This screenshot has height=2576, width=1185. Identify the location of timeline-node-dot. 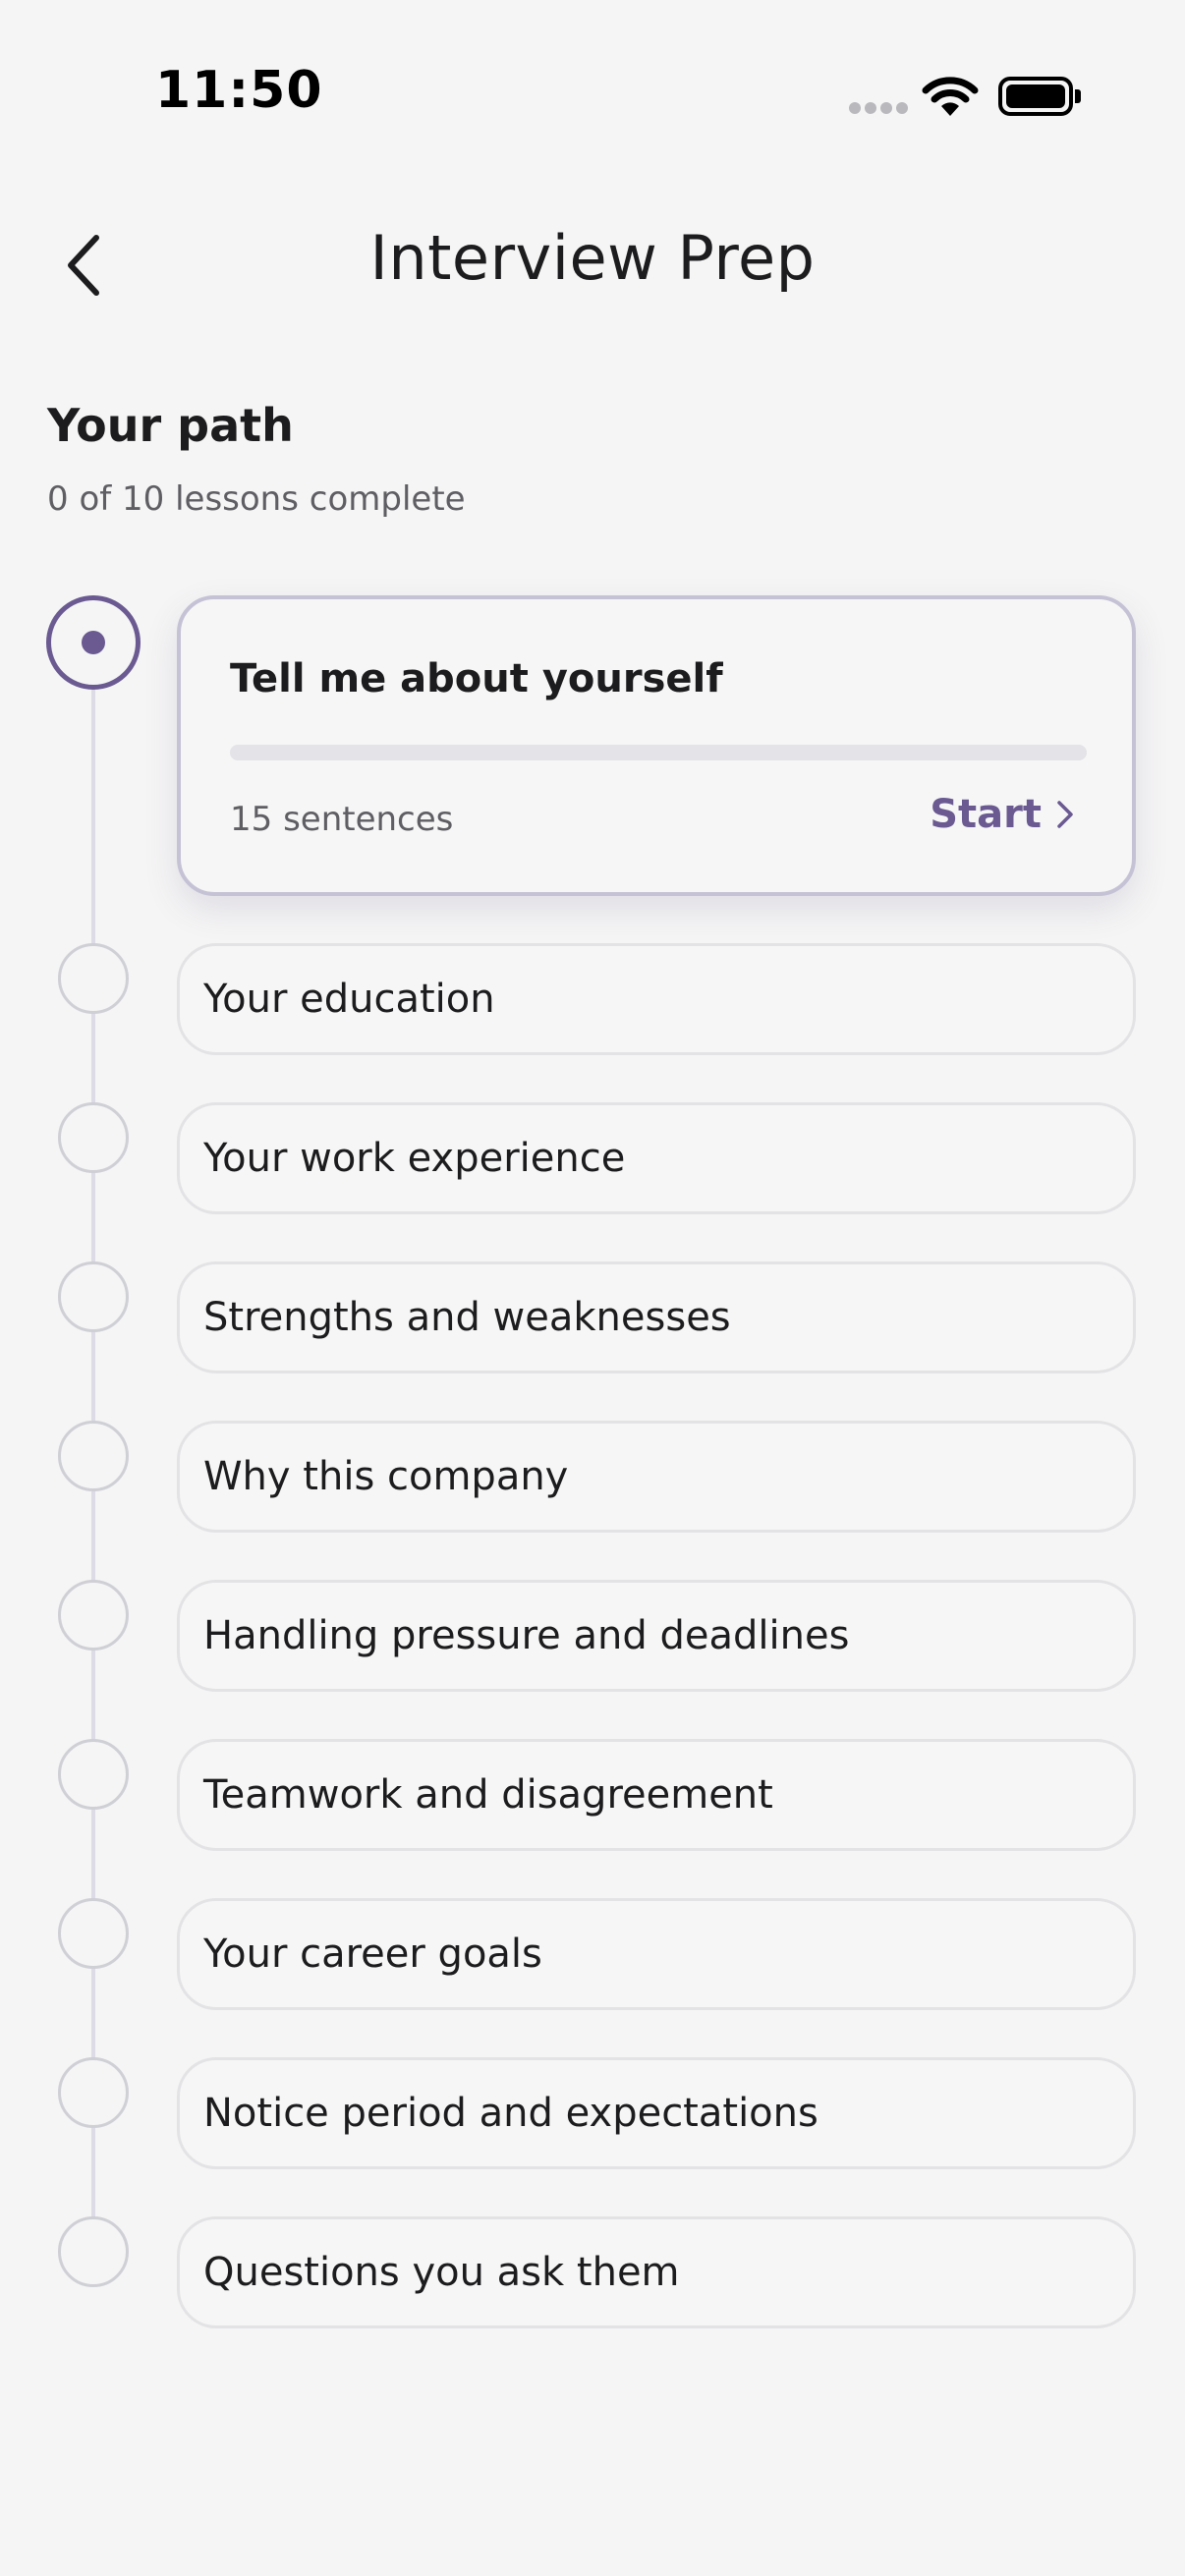
(93, 642).